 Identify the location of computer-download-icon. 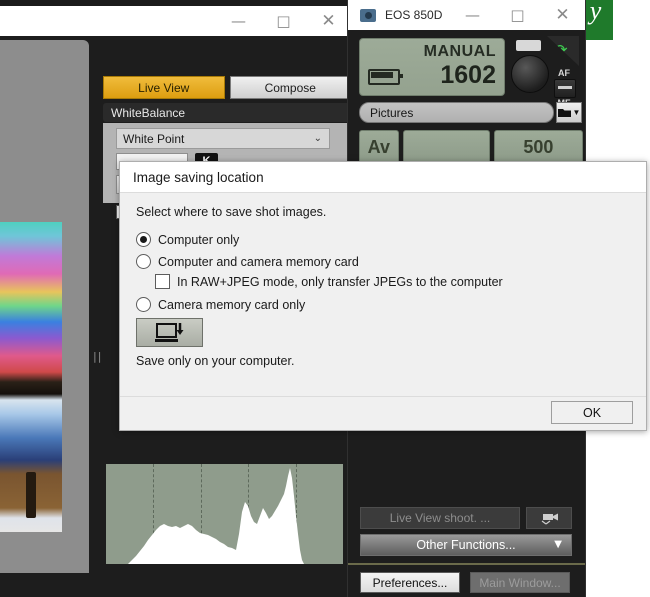
(168, 332).